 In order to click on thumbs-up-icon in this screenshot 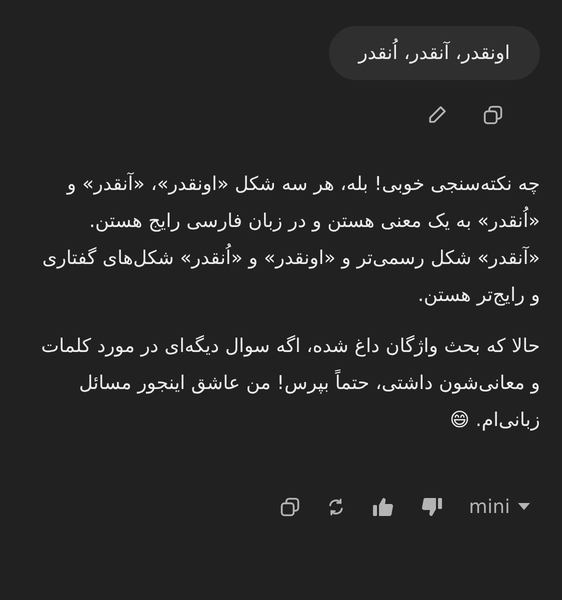, I will do `click(382, 507)`.